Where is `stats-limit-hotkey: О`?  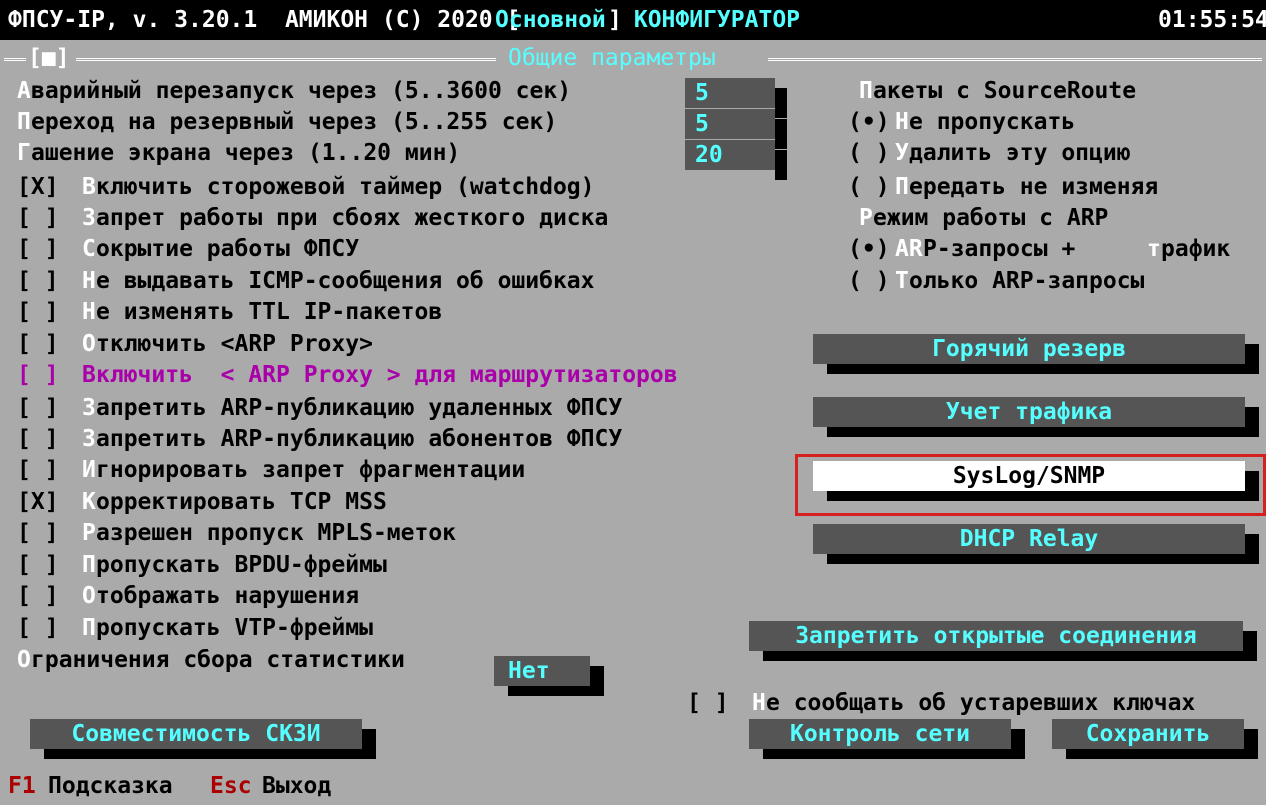 stats-limit-hotkey: О is located at coordinates (24, 660).